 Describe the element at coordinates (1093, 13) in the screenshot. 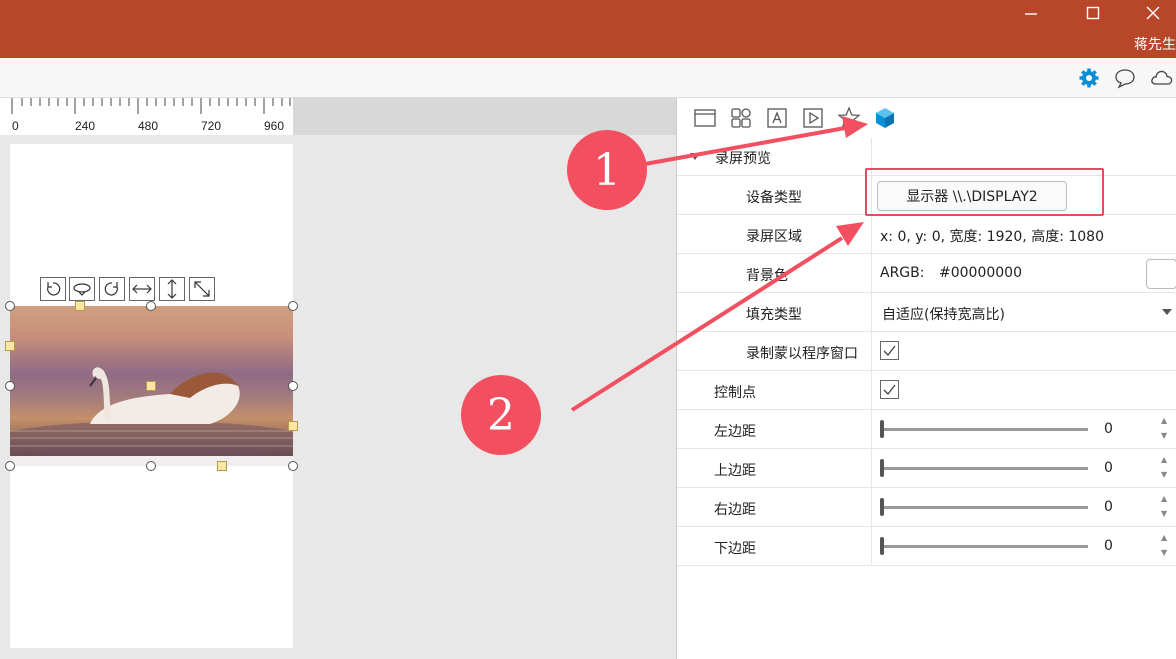

I see `maximize-icon` at that location.